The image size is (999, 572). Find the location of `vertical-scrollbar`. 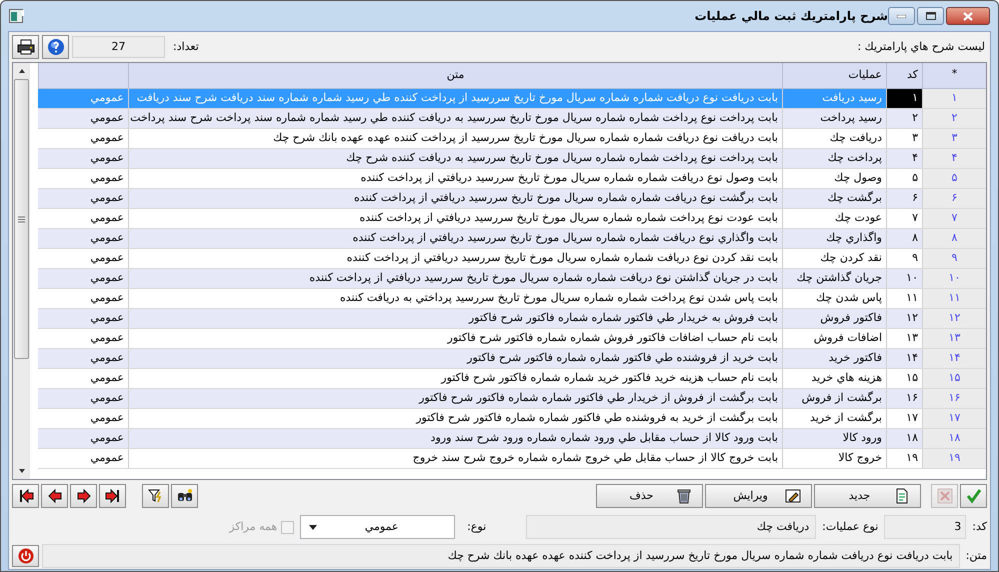

vertical-scrollbar is located at coordinates (21, 271).